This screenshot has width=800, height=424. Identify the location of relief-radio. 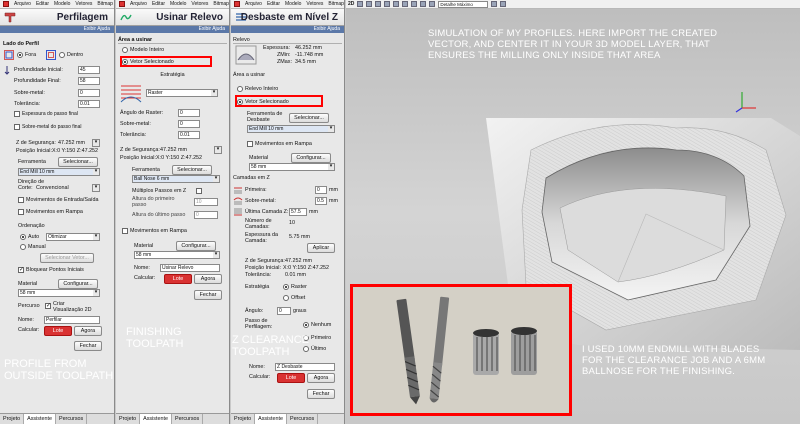
(240, 89).